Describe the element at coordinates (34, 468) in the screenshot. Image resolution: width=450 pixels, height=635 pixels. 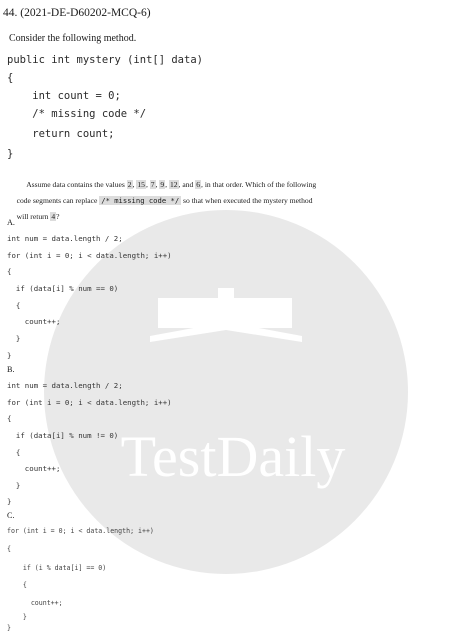
I see `option-b-code-line: count++;` at that location.